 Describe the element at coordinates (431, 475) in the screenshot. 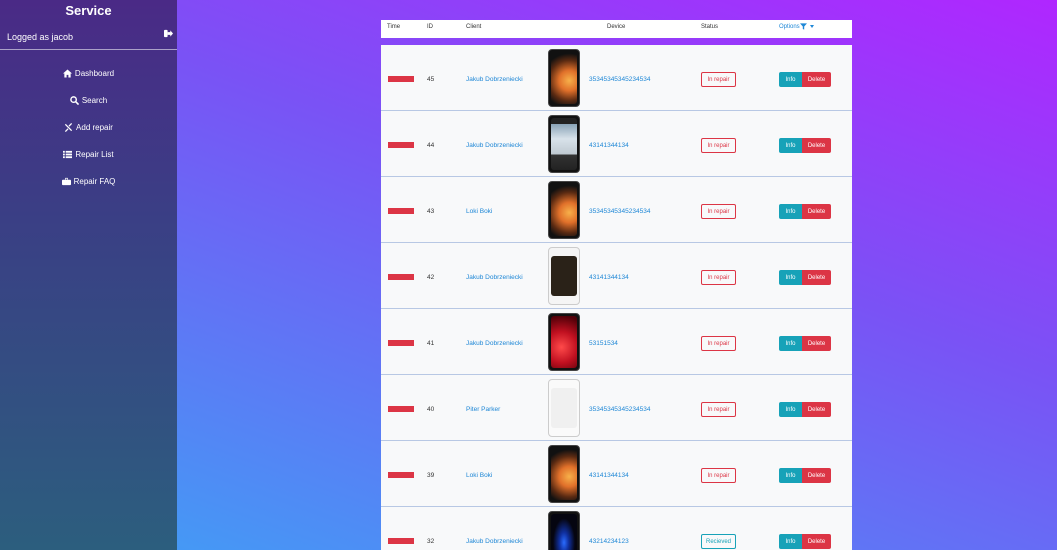

I see `repair-id: 39` at that location.